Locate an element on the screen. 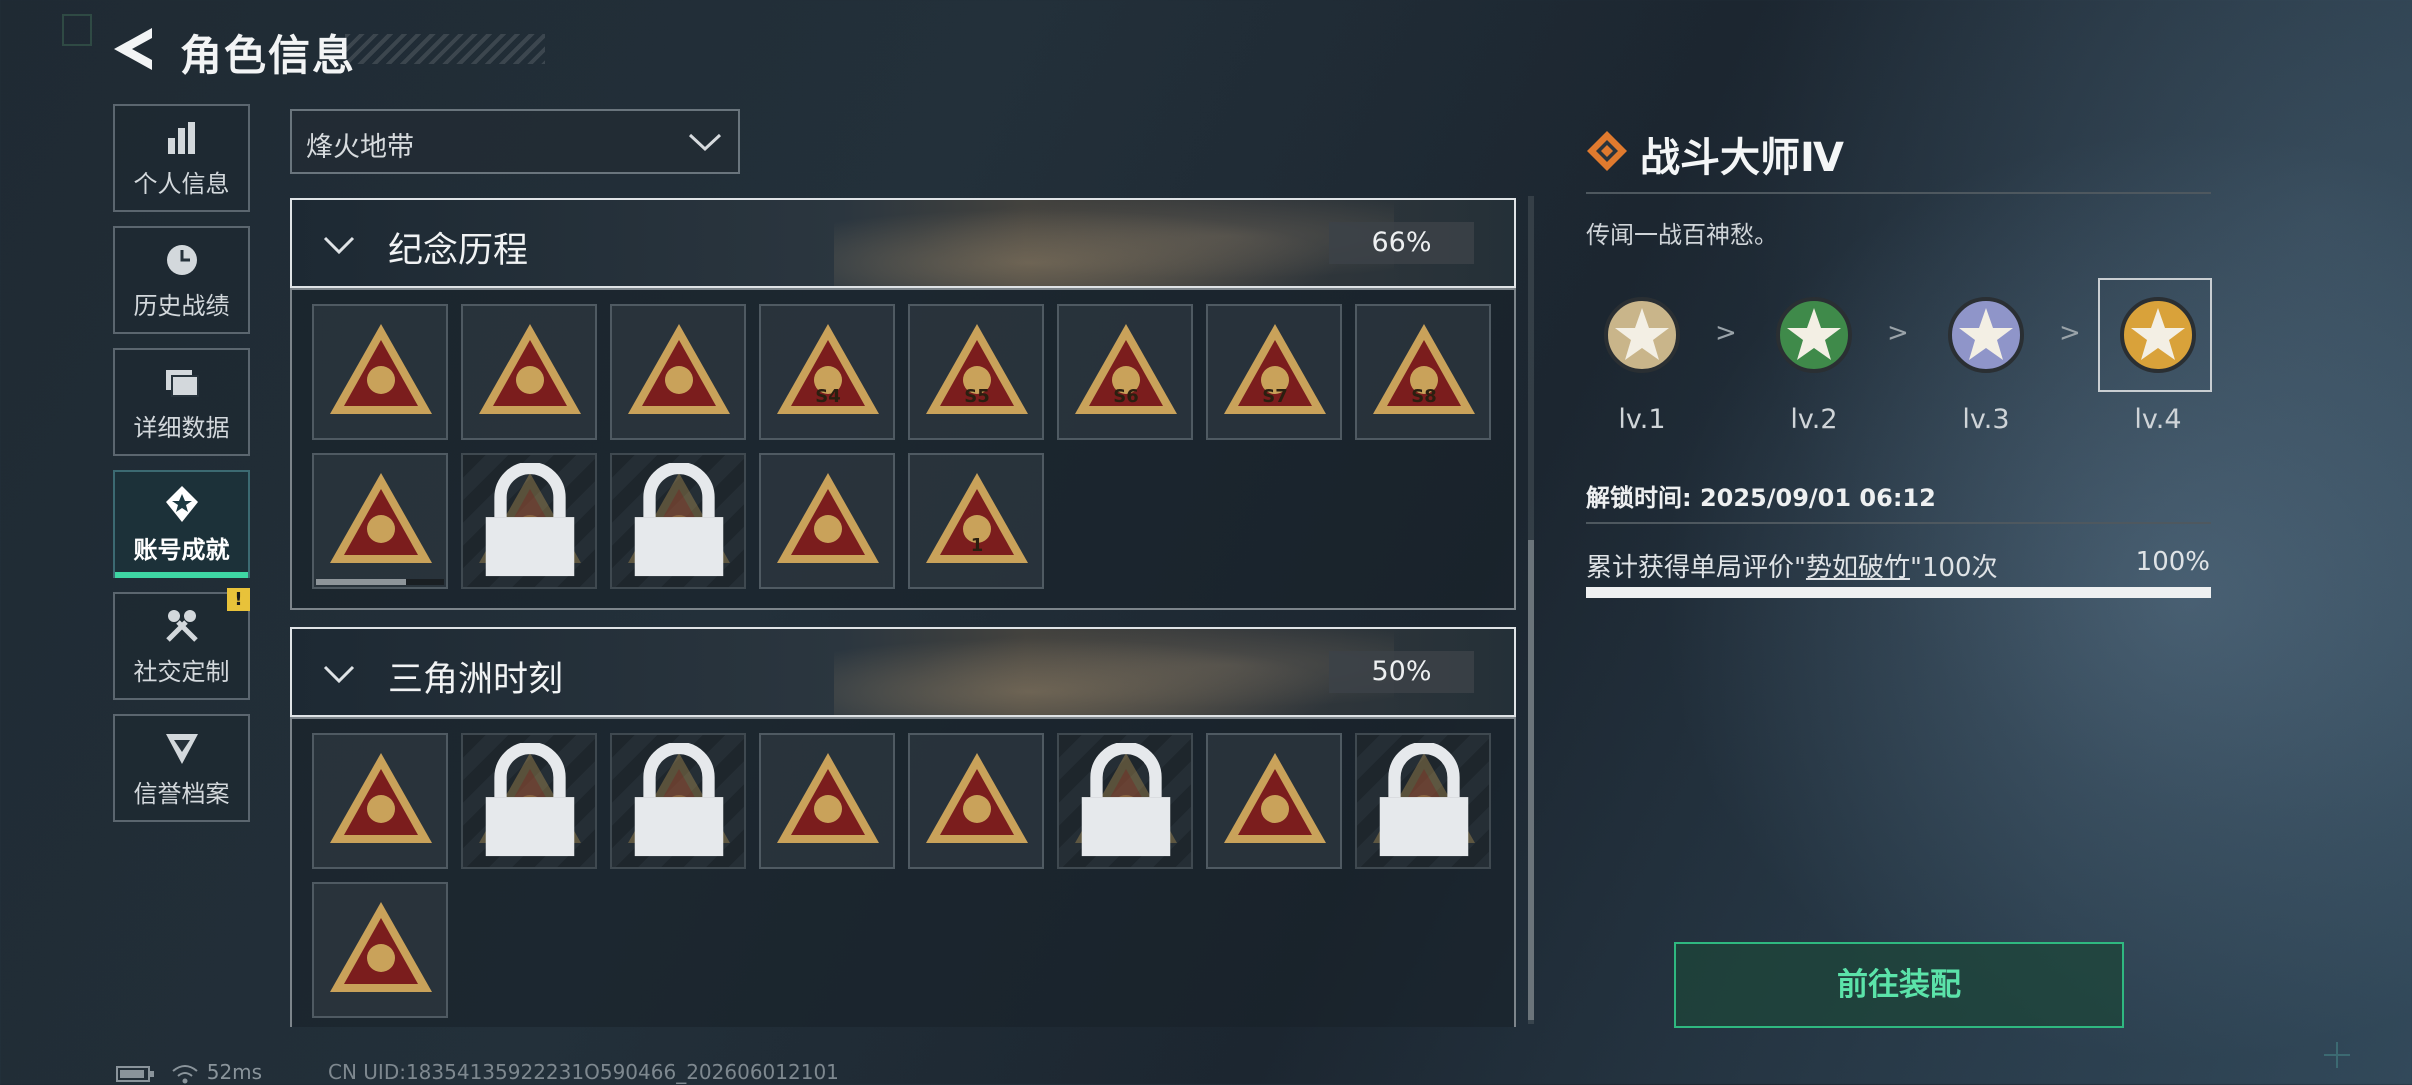 This screenshot has width=2412, height=1085. sidebar-item-personal-info: 个人信息 is located at coordinates (181, 158).